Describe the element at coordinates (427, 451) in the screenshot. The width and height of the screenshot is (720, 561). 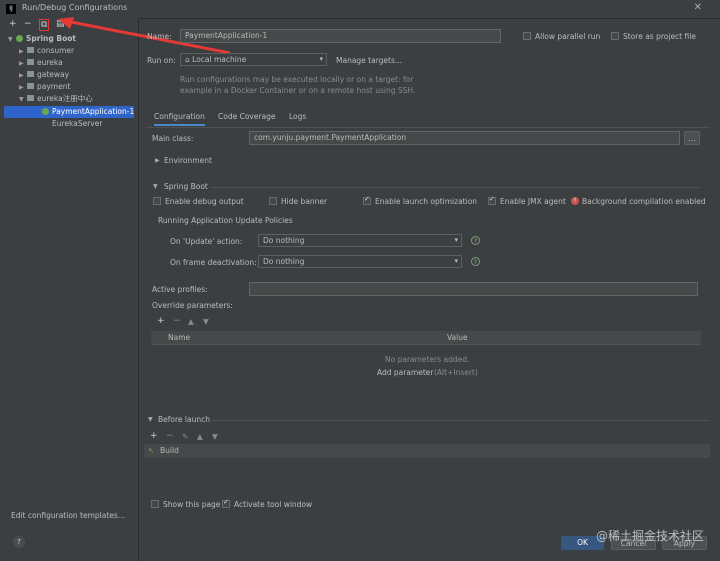
I see `launch-task-row: ↖ Build` at that location.